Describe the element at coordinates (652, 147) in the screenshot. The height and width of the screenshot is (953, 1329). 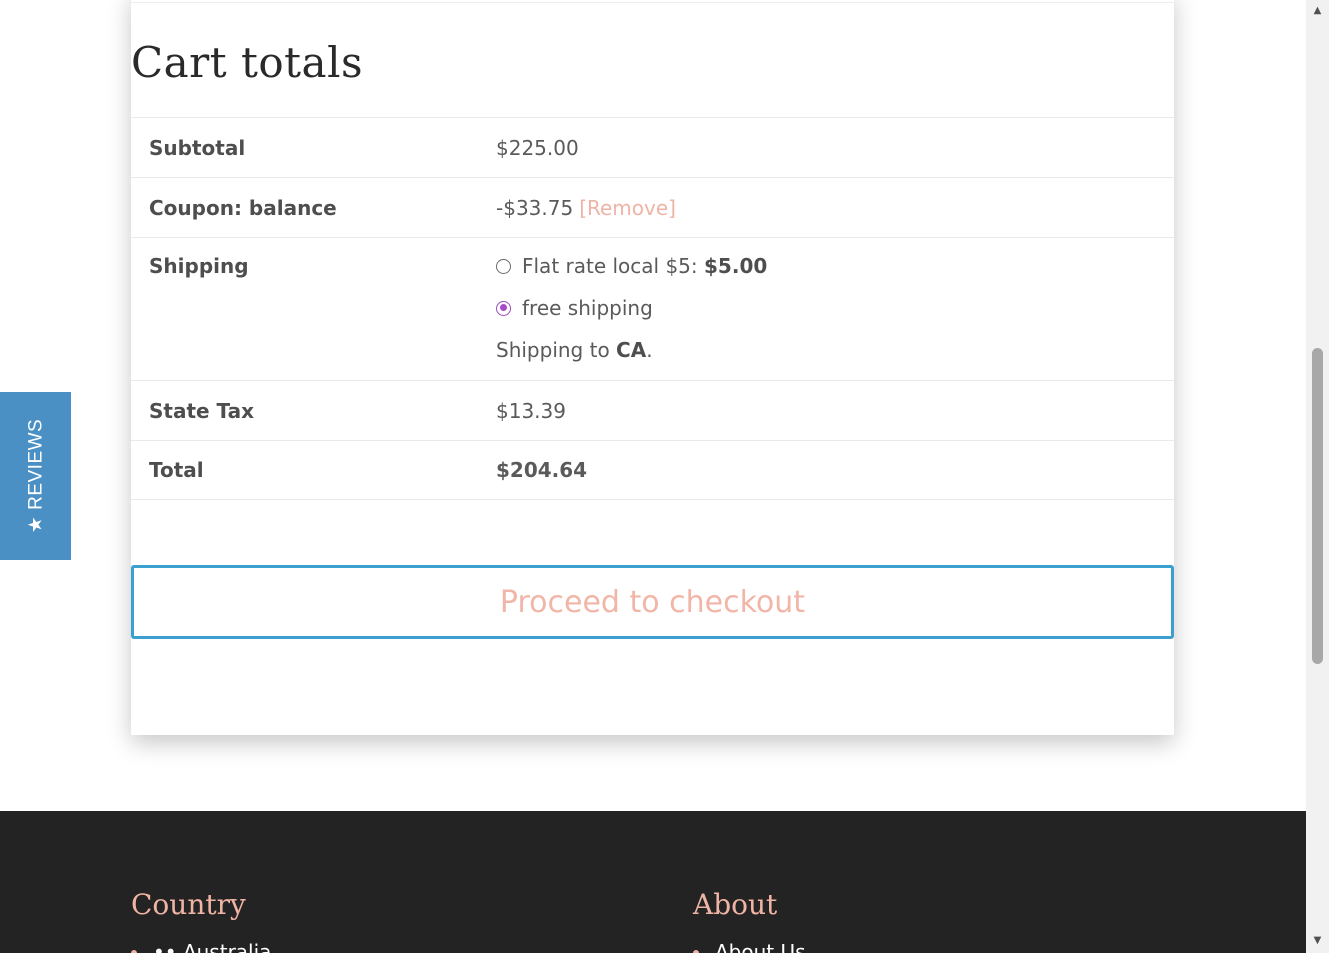
I see `subtotal-row: Subtotal $225.00` at that location.